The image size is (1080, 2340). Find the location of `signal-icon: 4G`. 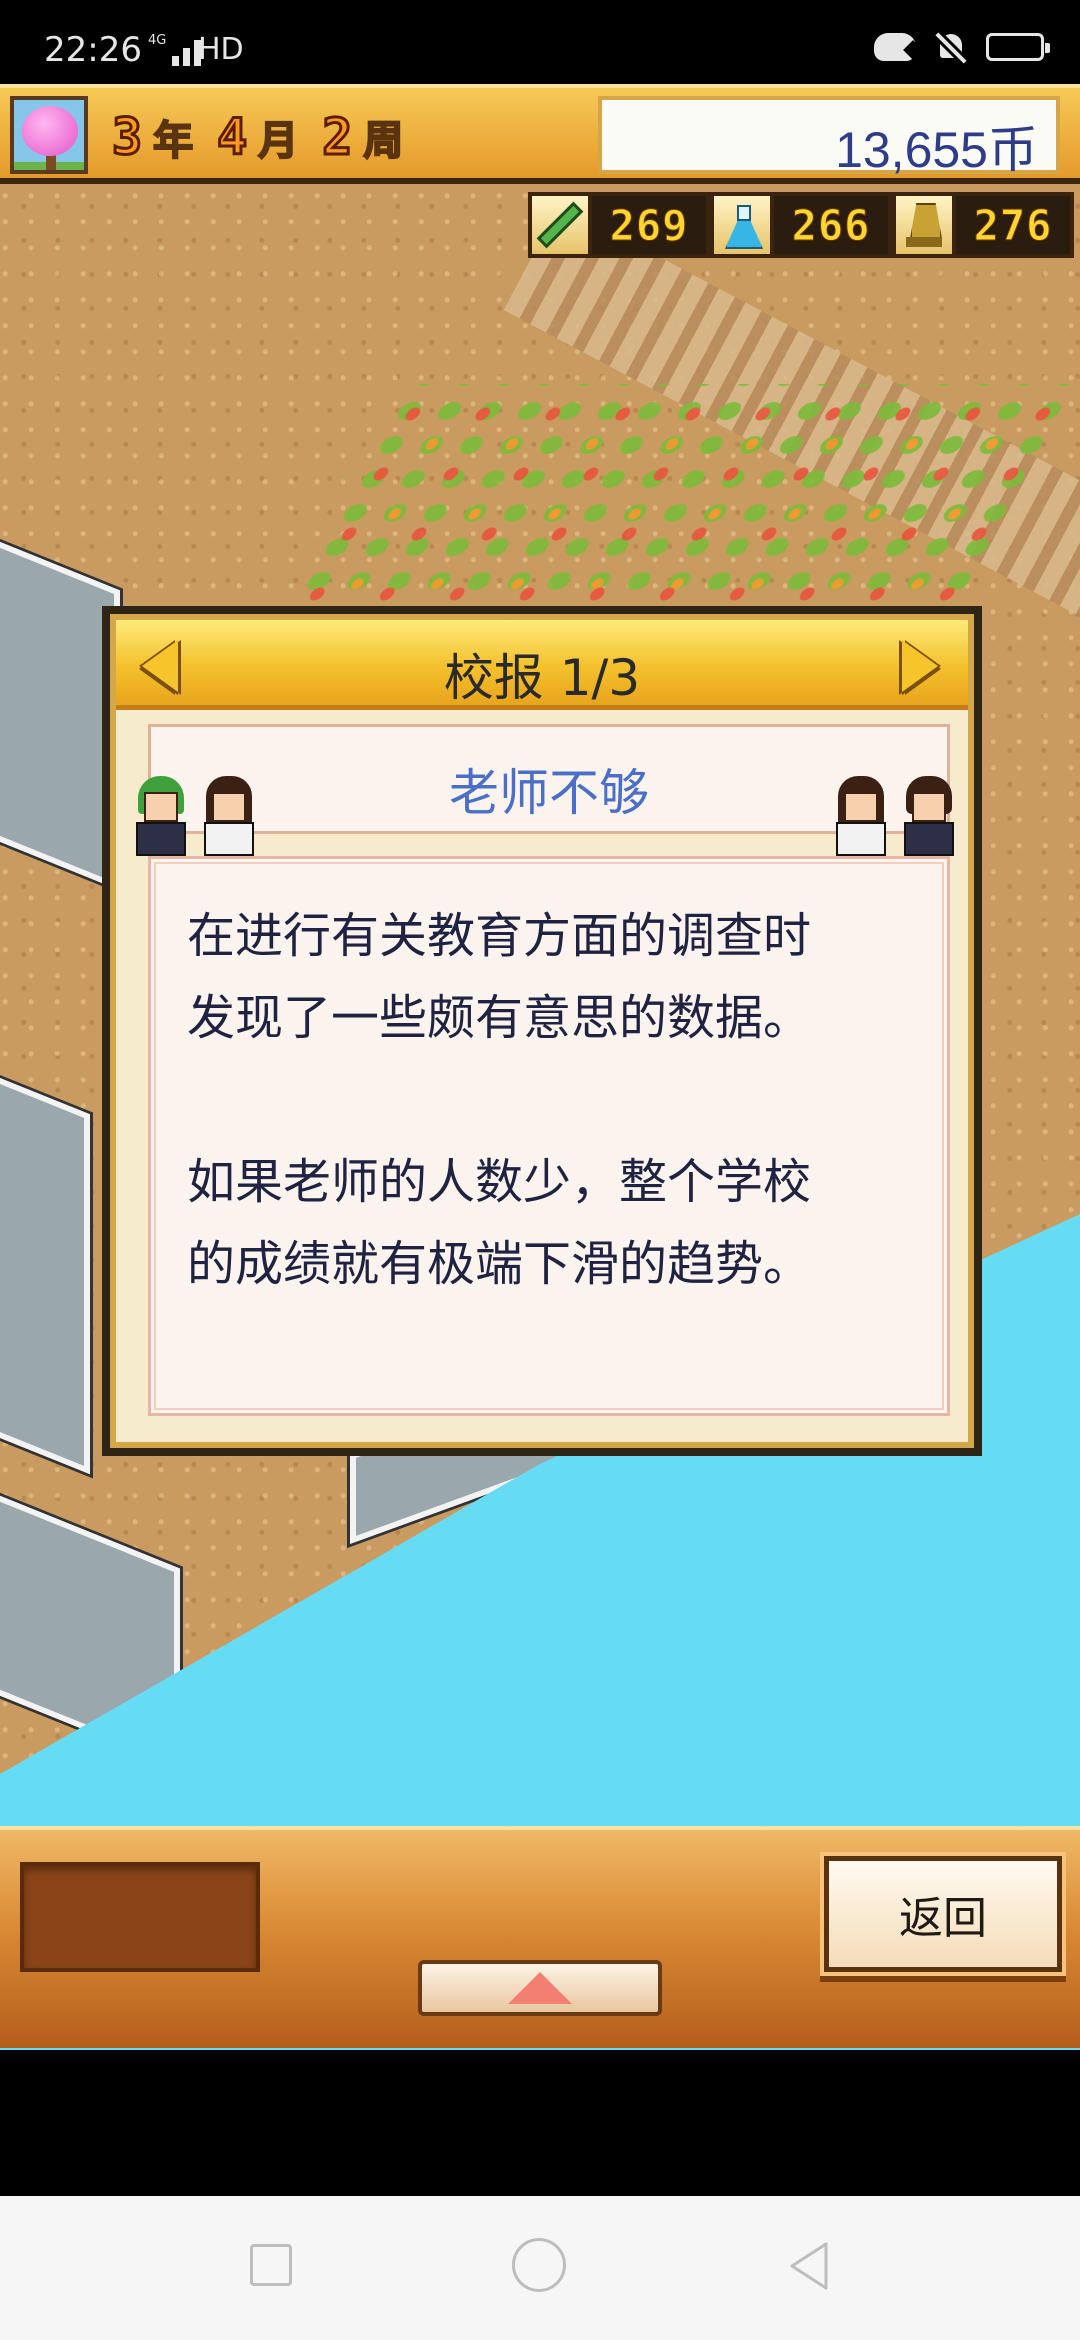

signal-icon: 4G is located at coordinates (175, 49).